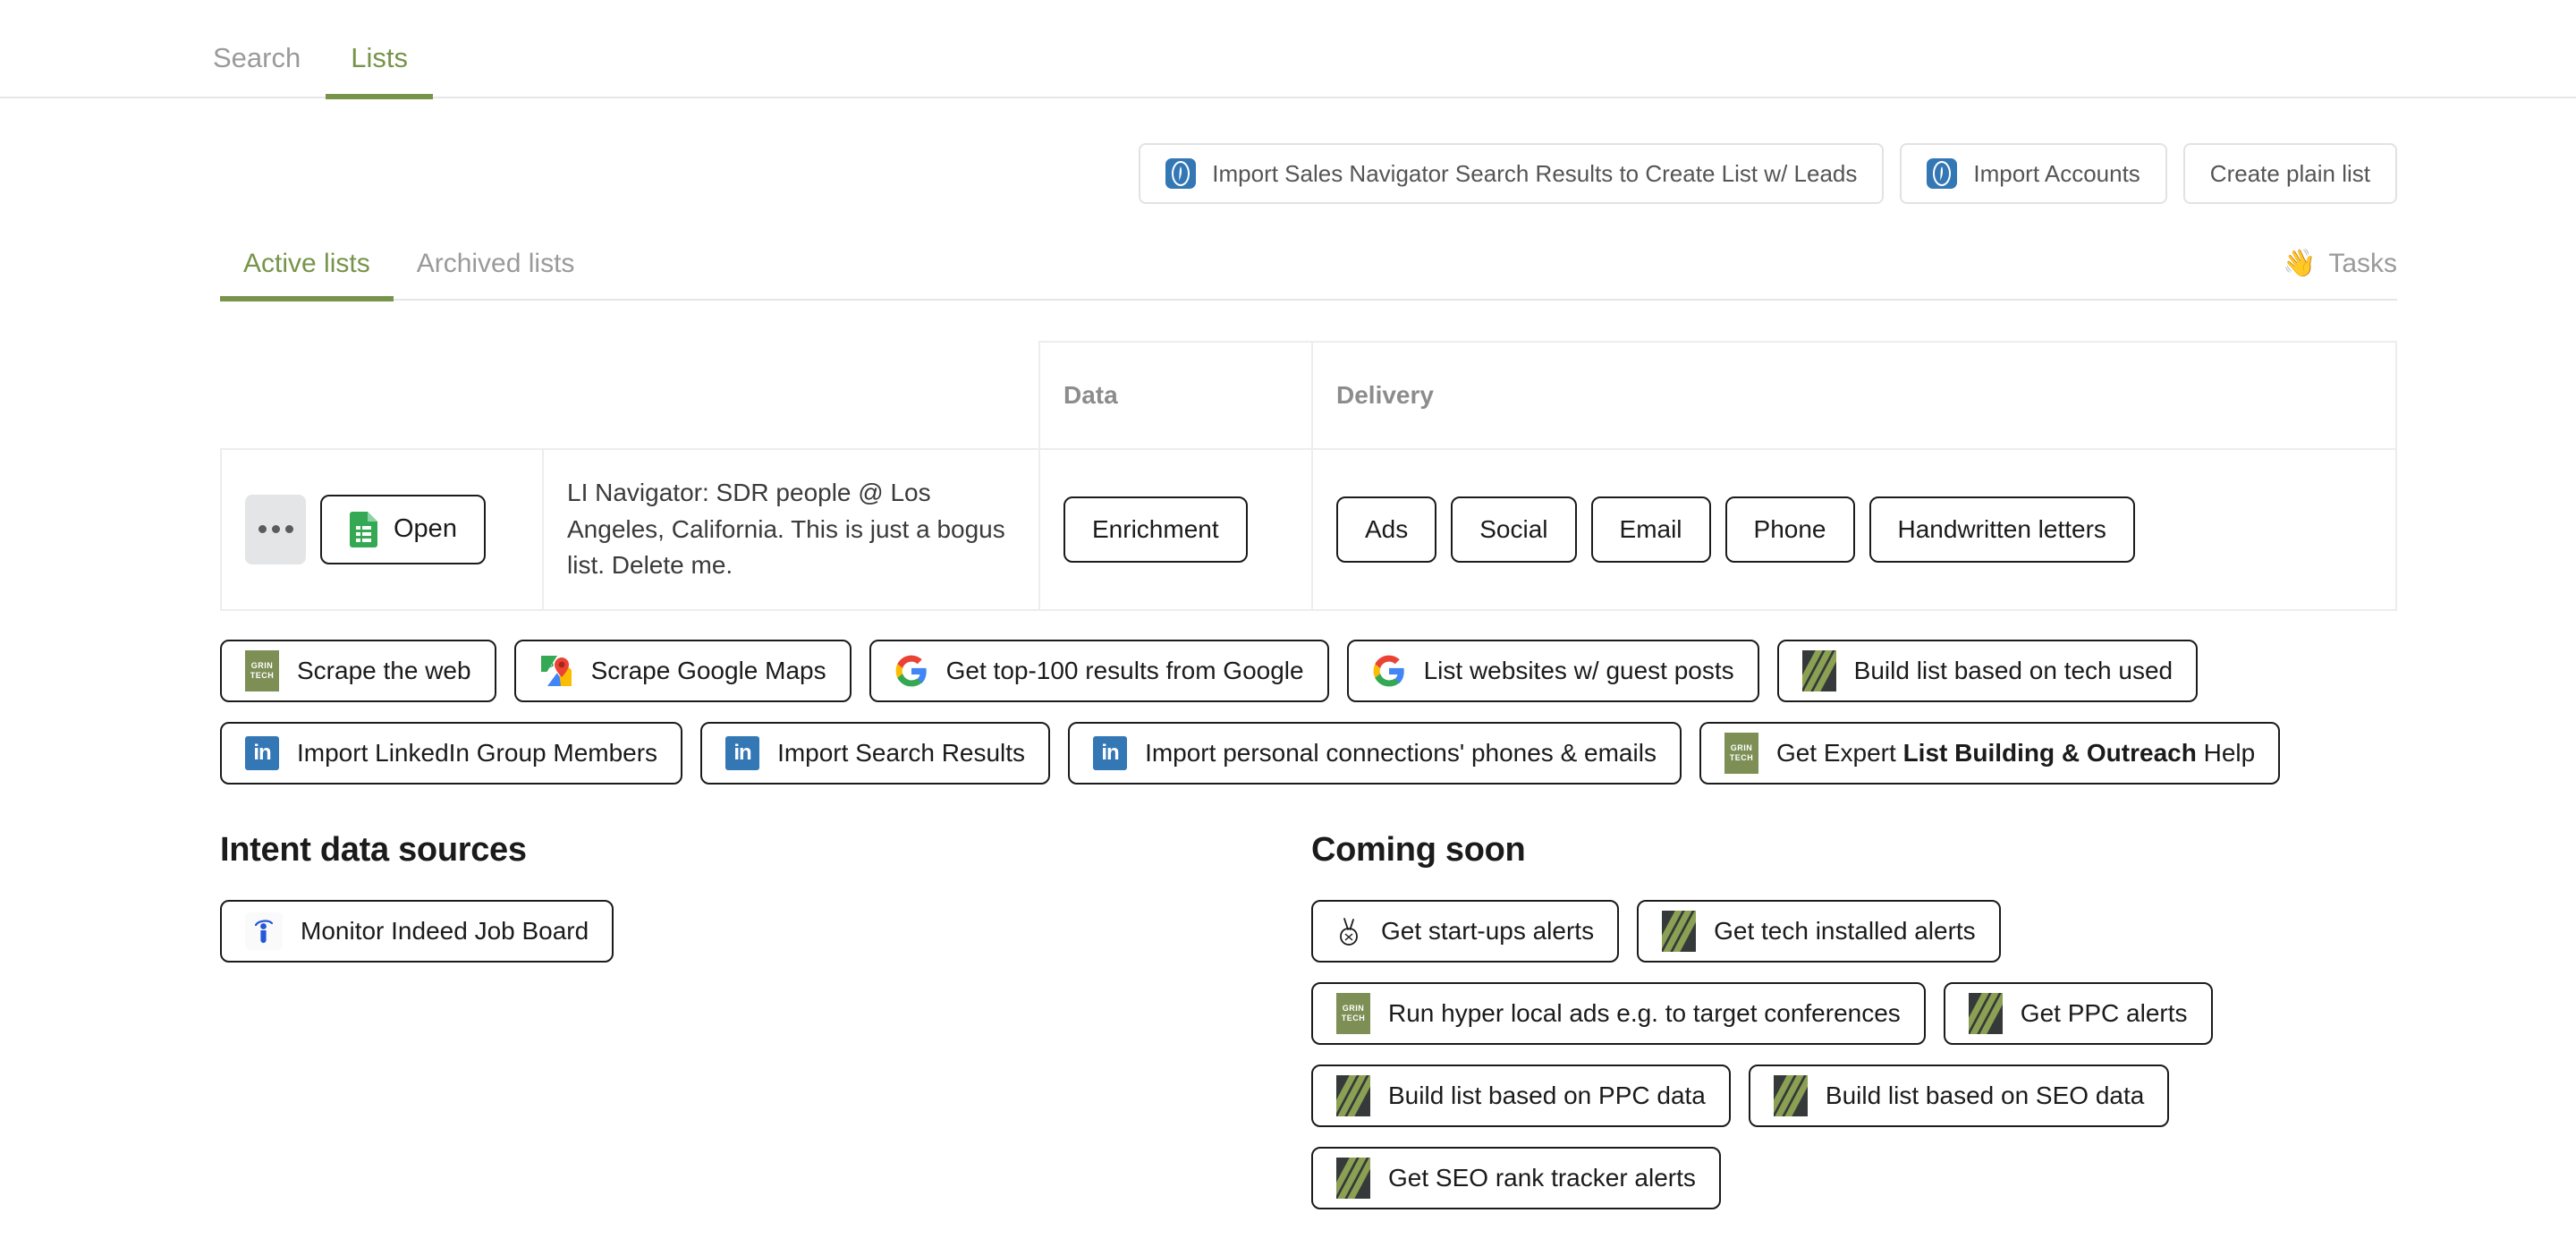  Describe the element at coordinates (363, 529) in the screenshot. I see `google-sheets-icon` at that location.